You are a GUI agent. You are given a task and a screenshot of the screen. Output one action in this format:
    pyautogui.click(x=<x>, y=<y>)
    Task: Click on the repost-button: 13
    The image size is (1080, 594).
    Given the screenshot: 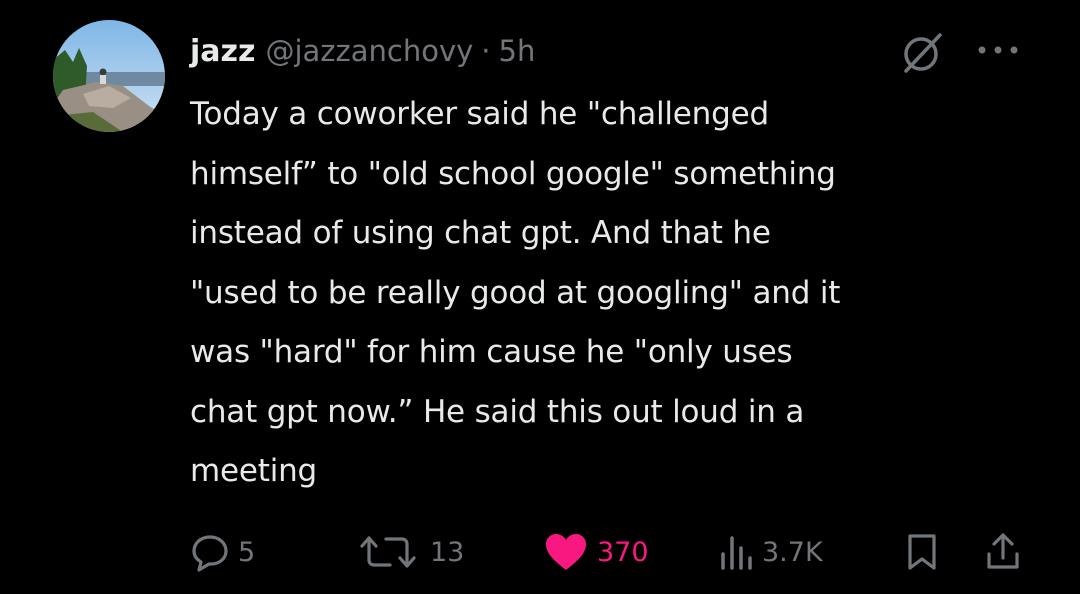 What is the action you would take?
    pyautogui.click(x=410, y=552)
    